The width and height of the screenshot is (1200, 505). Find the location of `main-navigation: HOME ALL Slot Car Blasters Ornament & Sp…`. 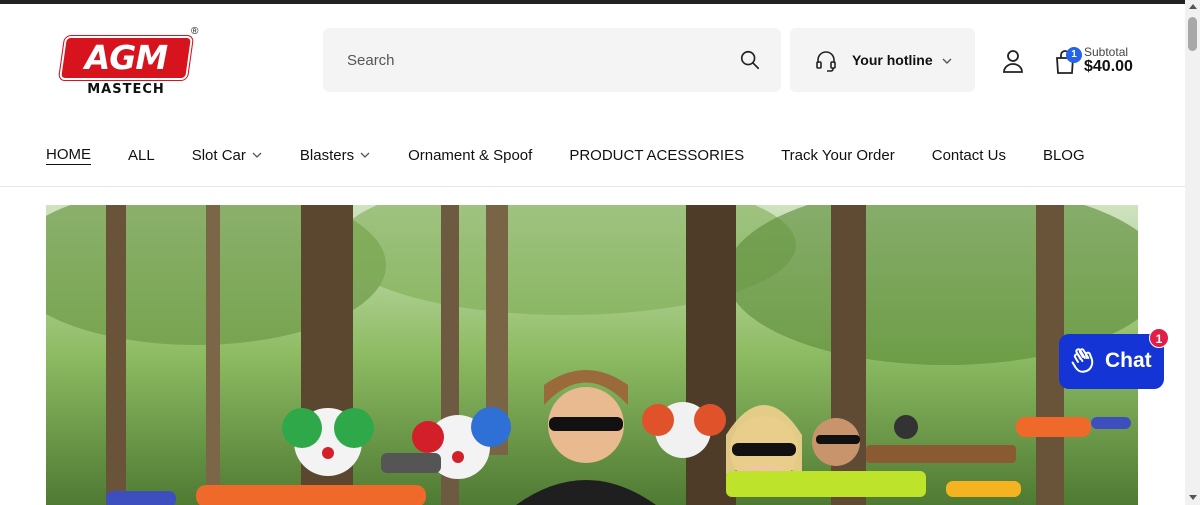

main-navigation: HOME ALL Slot Car Blasters Ornament & Sp… is located at coordinates (584, 155).